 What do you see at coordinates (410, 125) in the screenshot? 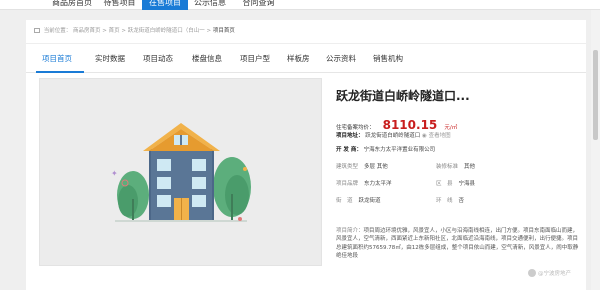
I see `price-value: 8110.15` at bounding box center [410, 125].